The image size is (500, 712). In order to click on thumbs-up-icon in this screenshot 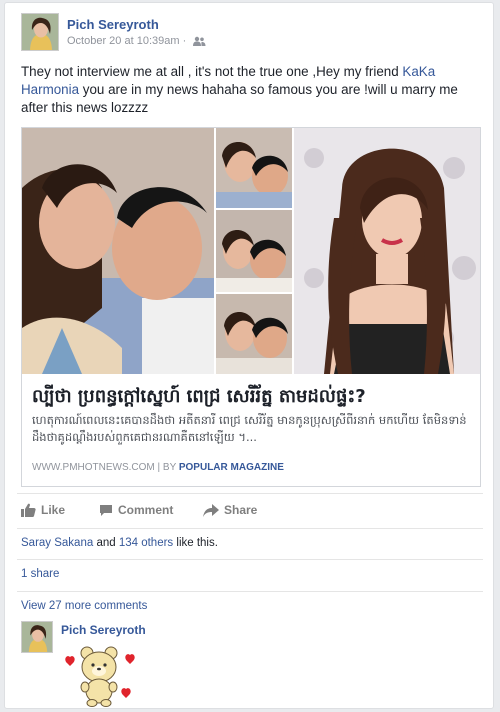, I will do `click(28, 510)`.